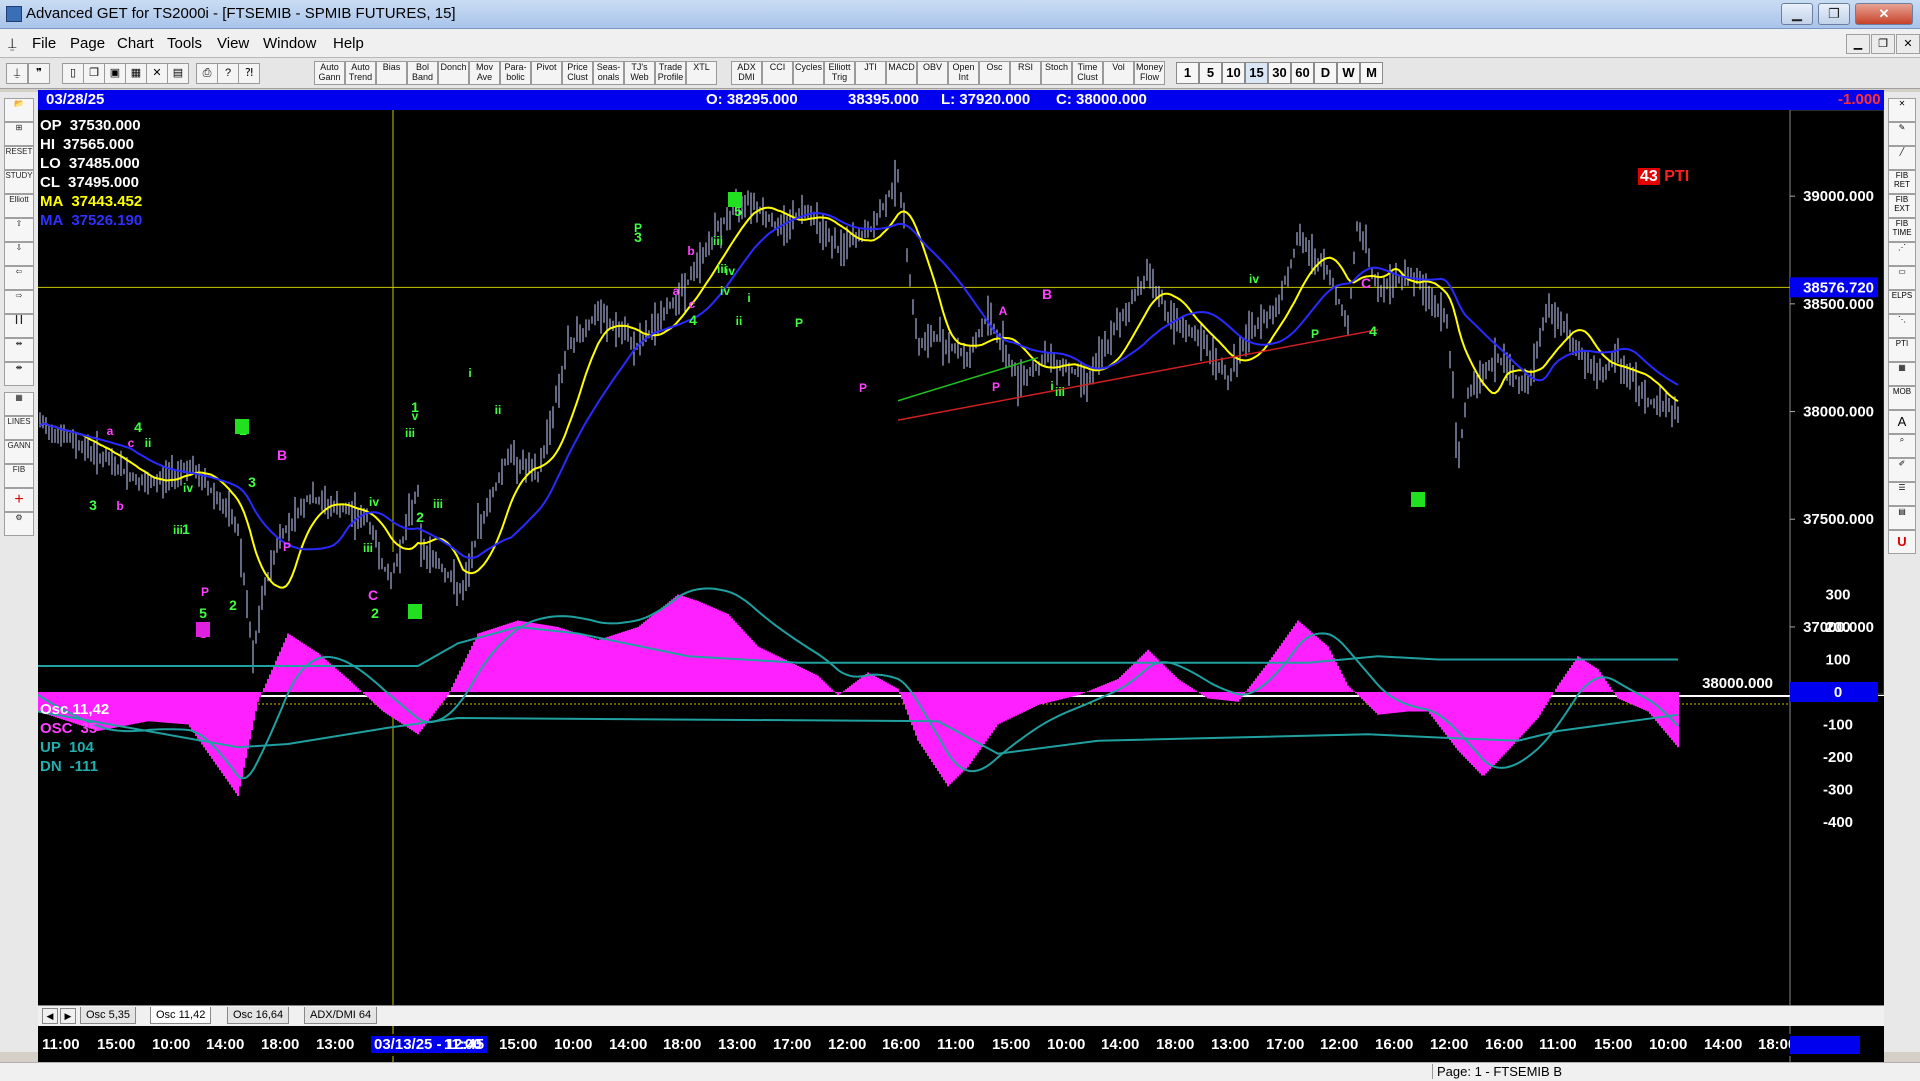 This screenshot has width=1920, height=1081. Describe the element at coordinates (391, 73) in the screenshot. I see `study-button-2: Bias` at that location.